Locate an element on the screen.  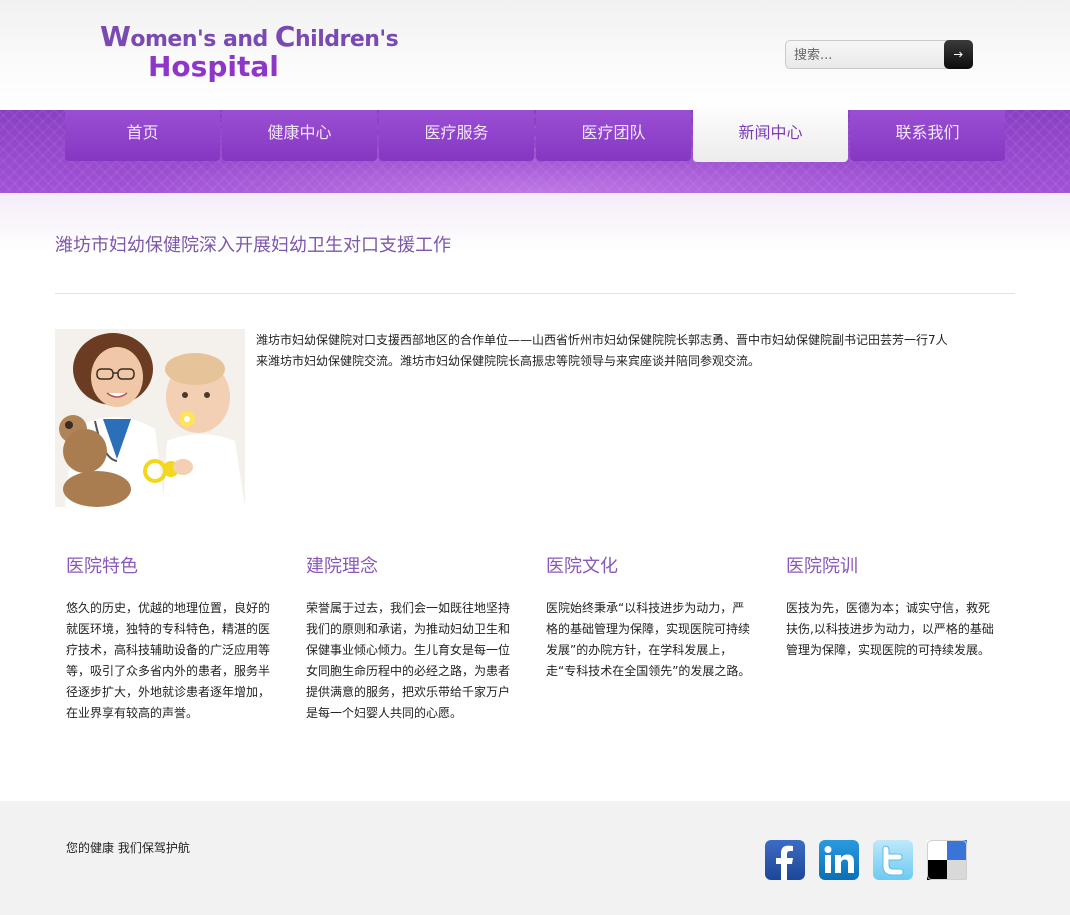
search-box is located at coordinates (879, 54).